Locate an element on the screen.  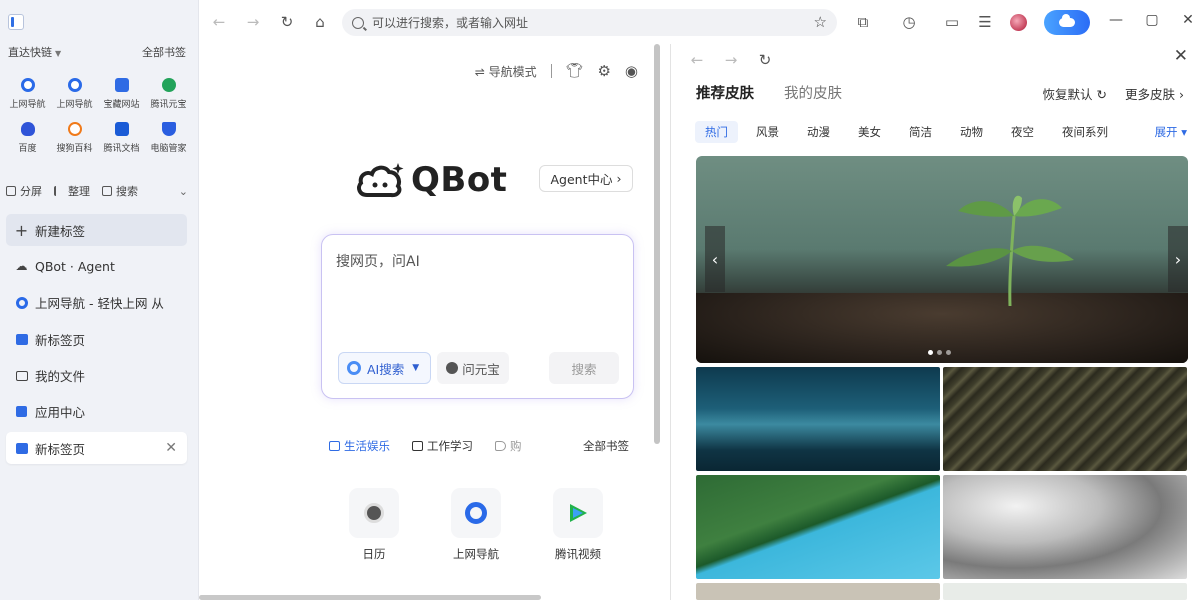
ask-yuanbao-button: 问元宝 is located at coordinates (473, 368).